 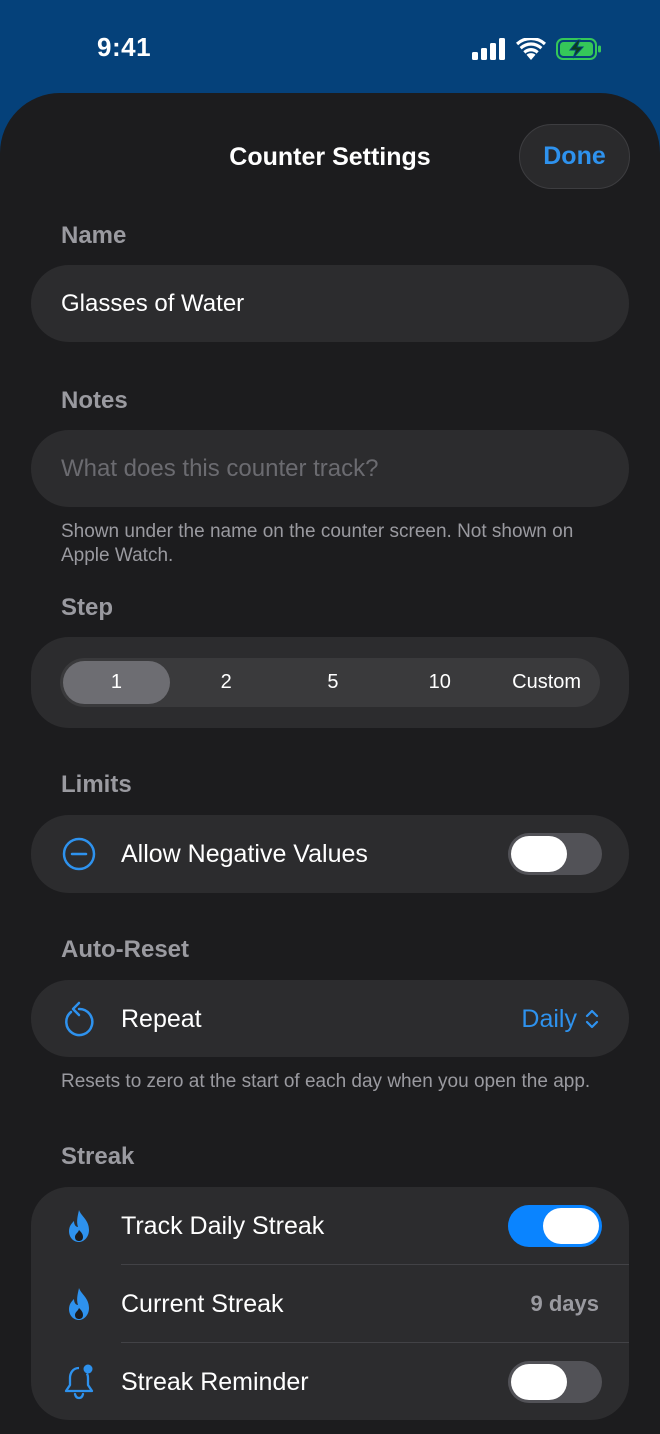 I want to click on current-streak-row: Current Streak 9 days, so click(x=330, y=1304).